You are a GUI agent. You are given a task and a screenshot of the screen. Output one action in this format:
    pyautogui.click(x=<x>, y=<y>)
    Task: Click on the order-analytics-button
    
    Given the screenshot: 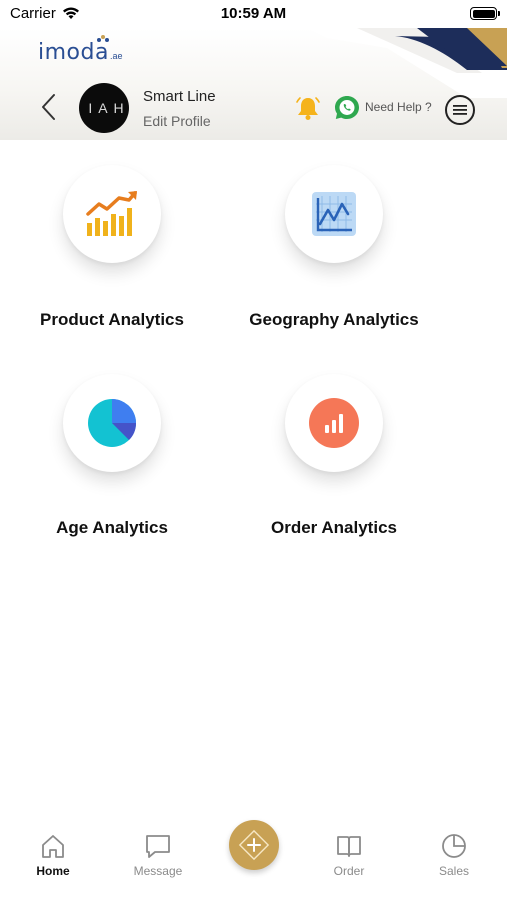 What is the action you would take?
    pyautogui.click(x=334, y=423)
    